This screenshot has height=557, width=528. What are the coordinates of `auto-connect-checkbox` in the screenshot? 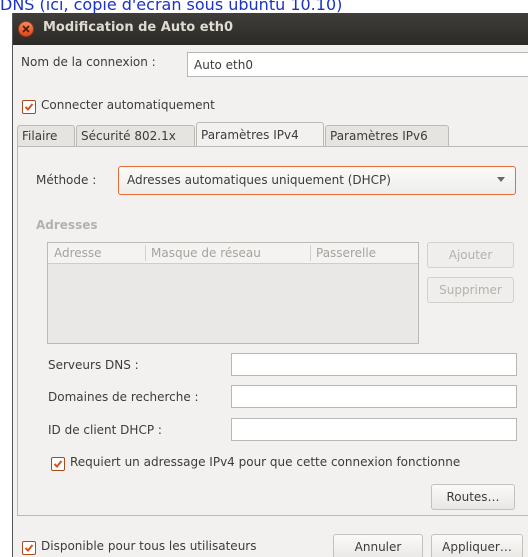 It's located at (29, 107).